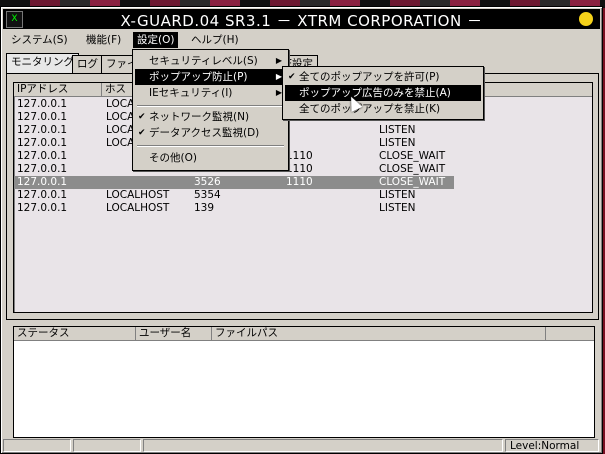  I want to click on table-row-selected: 127.0.0.1 3526 1110 CLOSE_WAIT, so click(234, 182).